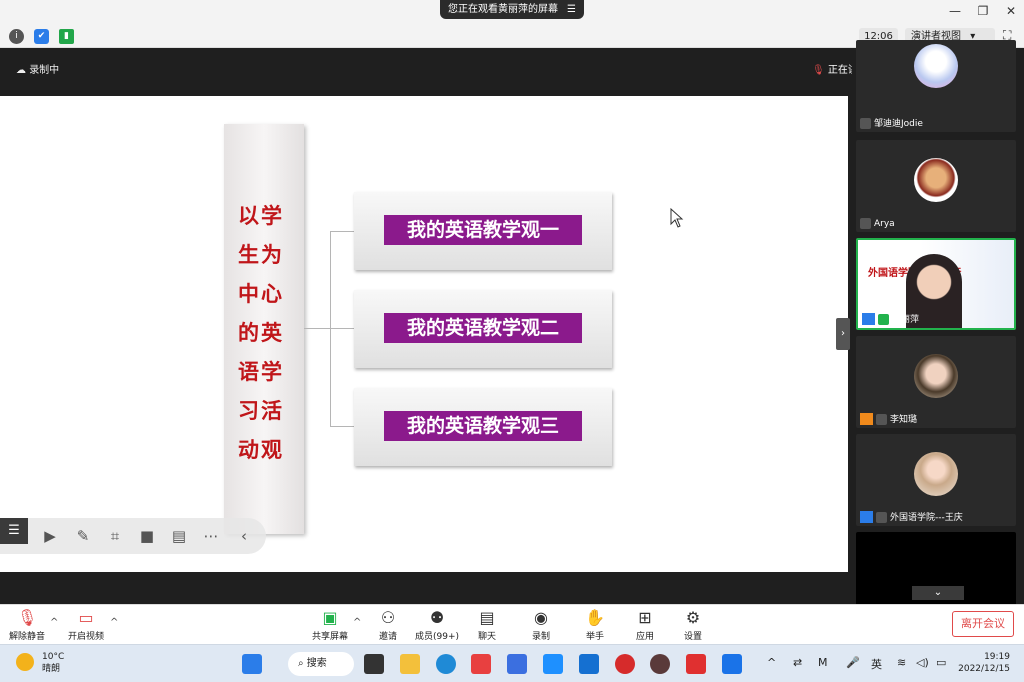 Image resolution: width=1024 pixels, height=682 pixels. What do you see at coordinates (984, 669) in the screenshot?
I see `clock-date: 2022/12/15` at bounding box center [984, 669].